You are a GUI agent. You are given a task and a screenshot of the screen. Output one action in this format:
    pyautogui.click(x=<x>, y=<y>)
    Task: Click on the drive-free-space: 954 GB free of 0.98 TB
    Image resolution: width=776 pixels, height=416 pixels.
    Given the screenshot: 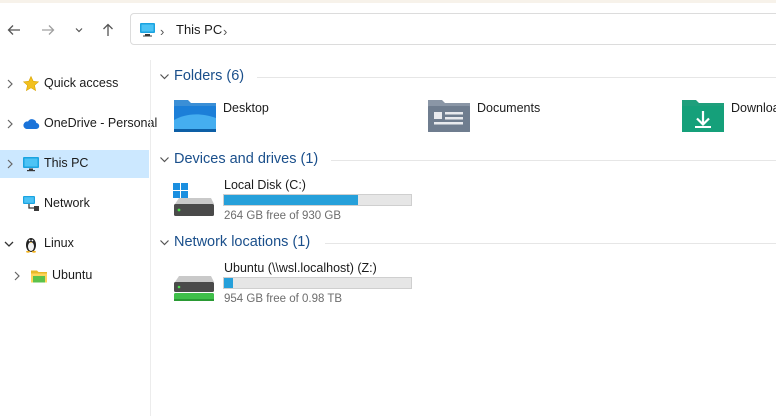 What is the action you would take?
    pyautogui.click(x=283, y=299)
    